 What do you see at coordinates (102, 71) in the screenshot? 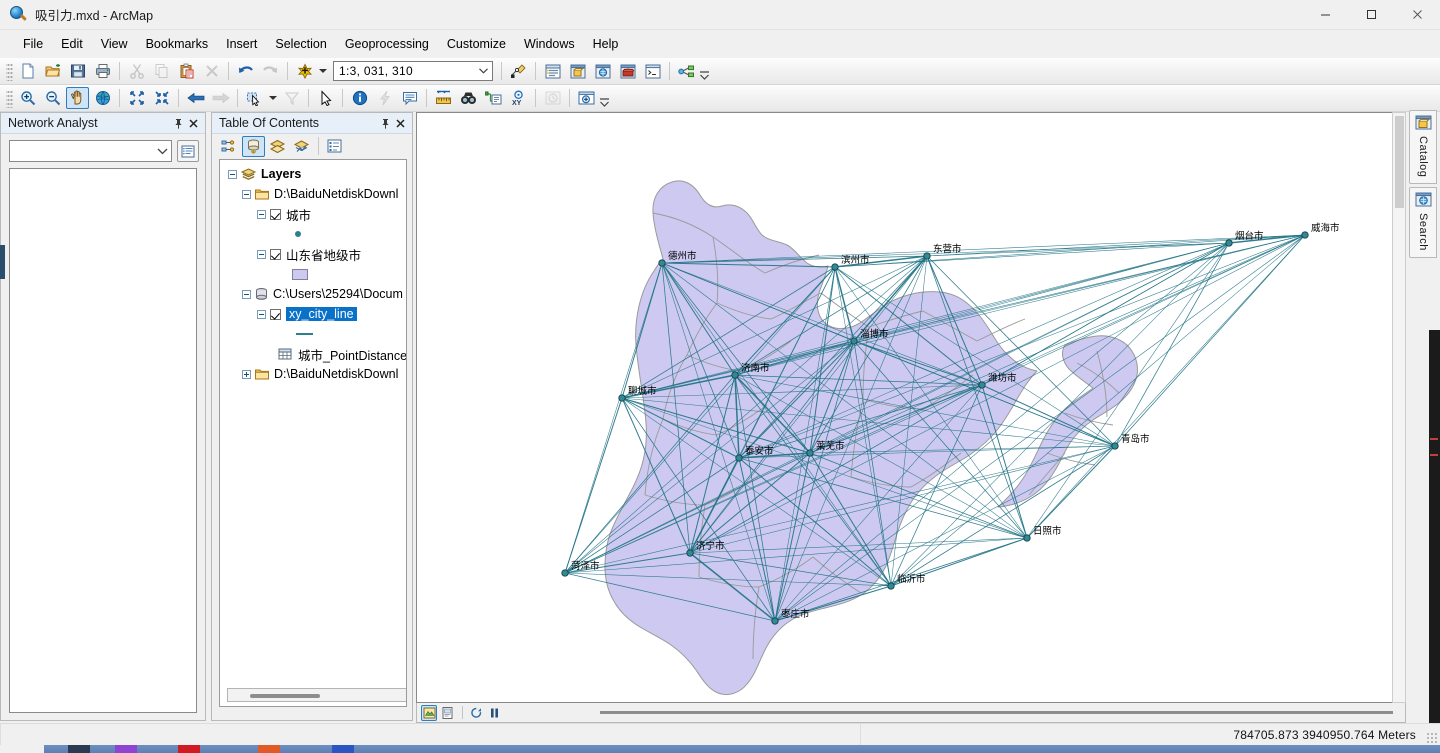
I see `print-icon` at bounding box center [102, 71].